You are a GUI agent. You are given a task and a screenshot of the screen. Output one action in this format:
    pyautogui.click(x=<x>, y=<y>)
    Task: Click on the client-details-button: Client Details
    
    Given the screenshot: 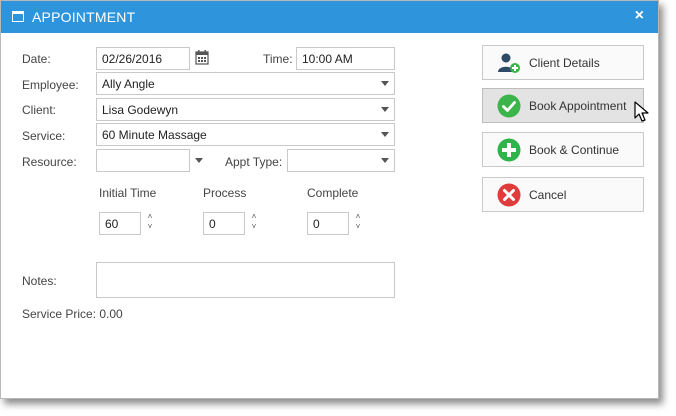 What is the action you would take?
    pyautogui.click(x=563, y=62)
    